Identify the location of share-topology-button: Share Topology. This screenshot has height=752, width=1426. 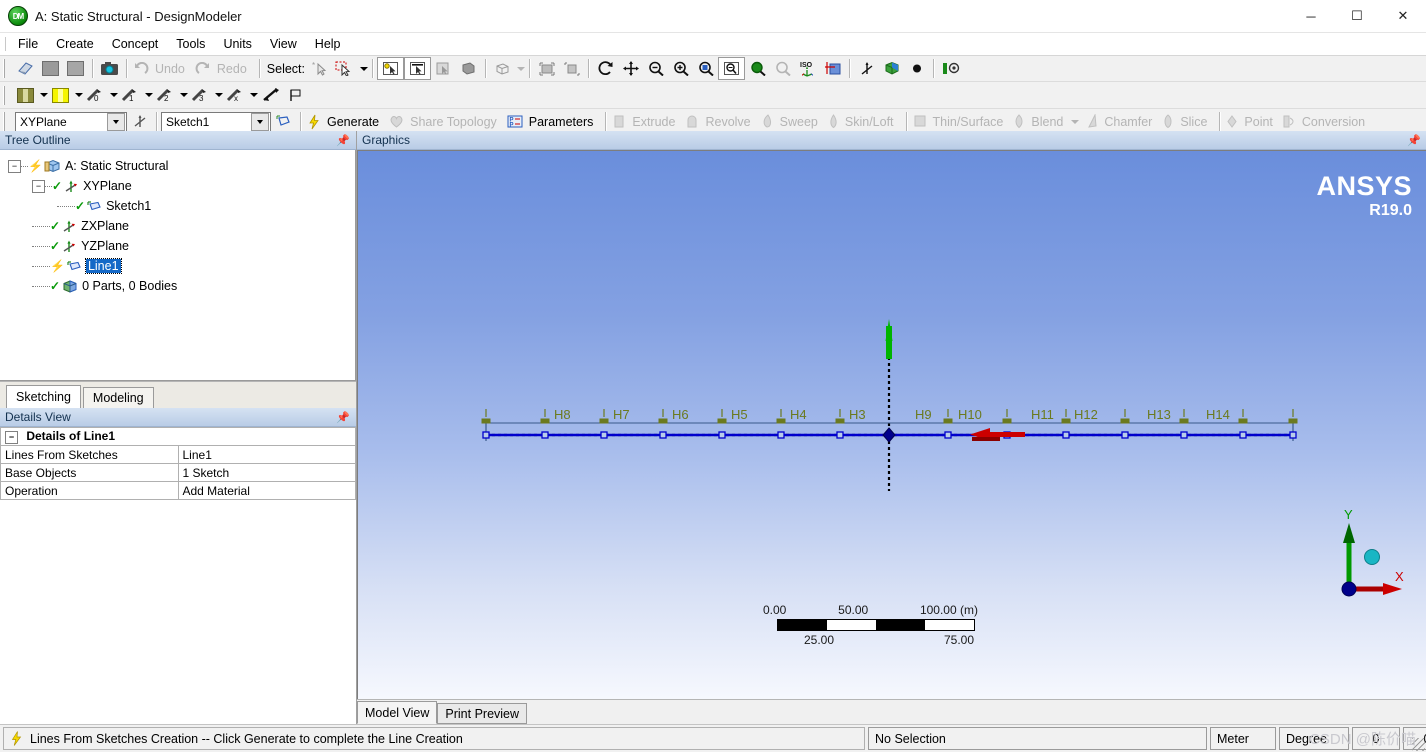
(446, 121).